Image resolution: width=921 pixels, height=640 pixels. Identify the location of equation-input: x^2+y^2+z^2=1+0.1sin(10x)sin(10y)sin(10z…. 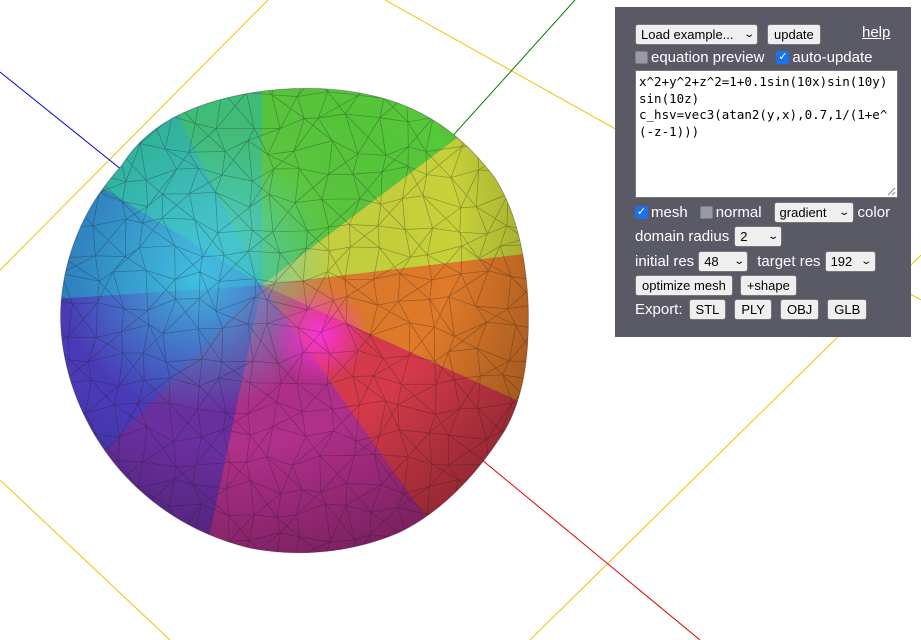
(766, 134).